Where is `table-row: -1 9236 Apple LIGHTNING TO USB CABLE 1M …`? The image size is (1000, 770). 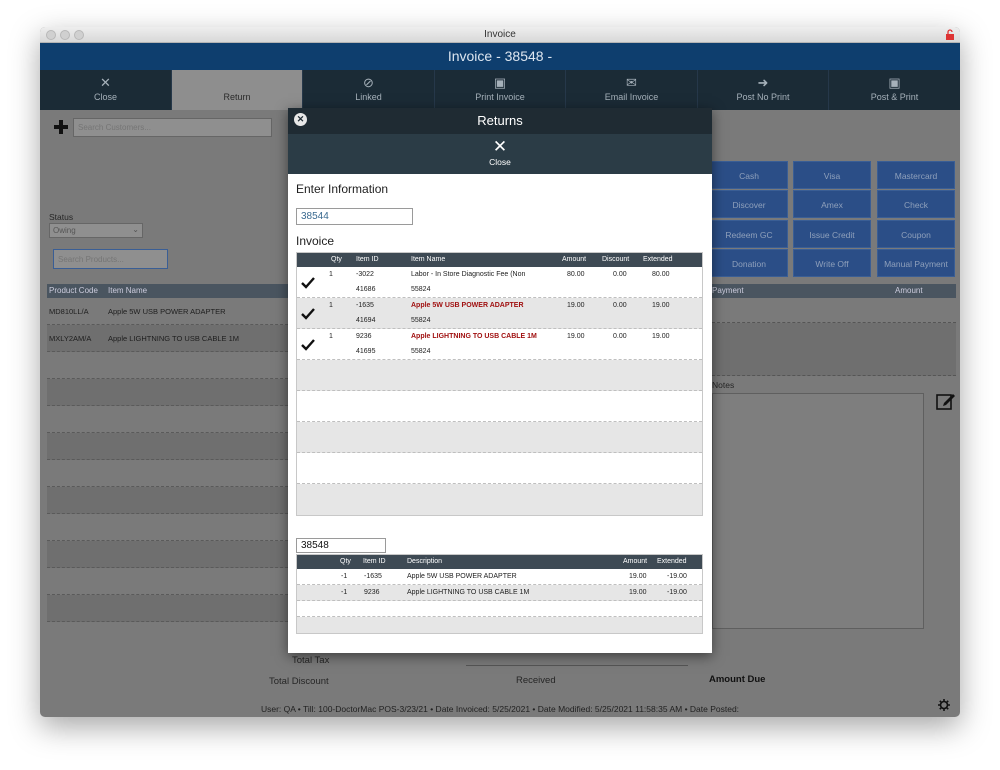 table-row: -1 9236 Apple LIGHTNING TO USB CABLE 1M … is located at coordinates (499, 593).